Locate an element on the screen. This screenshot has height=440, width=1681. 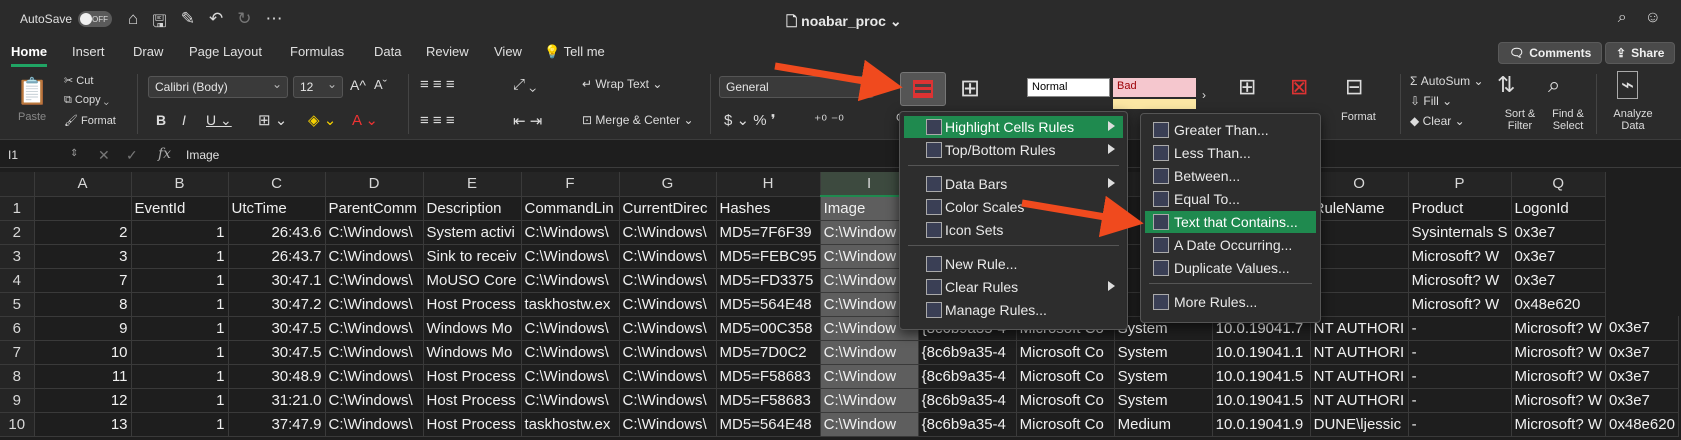
annotation-arrow-cf is located at coordinates (838, 80).